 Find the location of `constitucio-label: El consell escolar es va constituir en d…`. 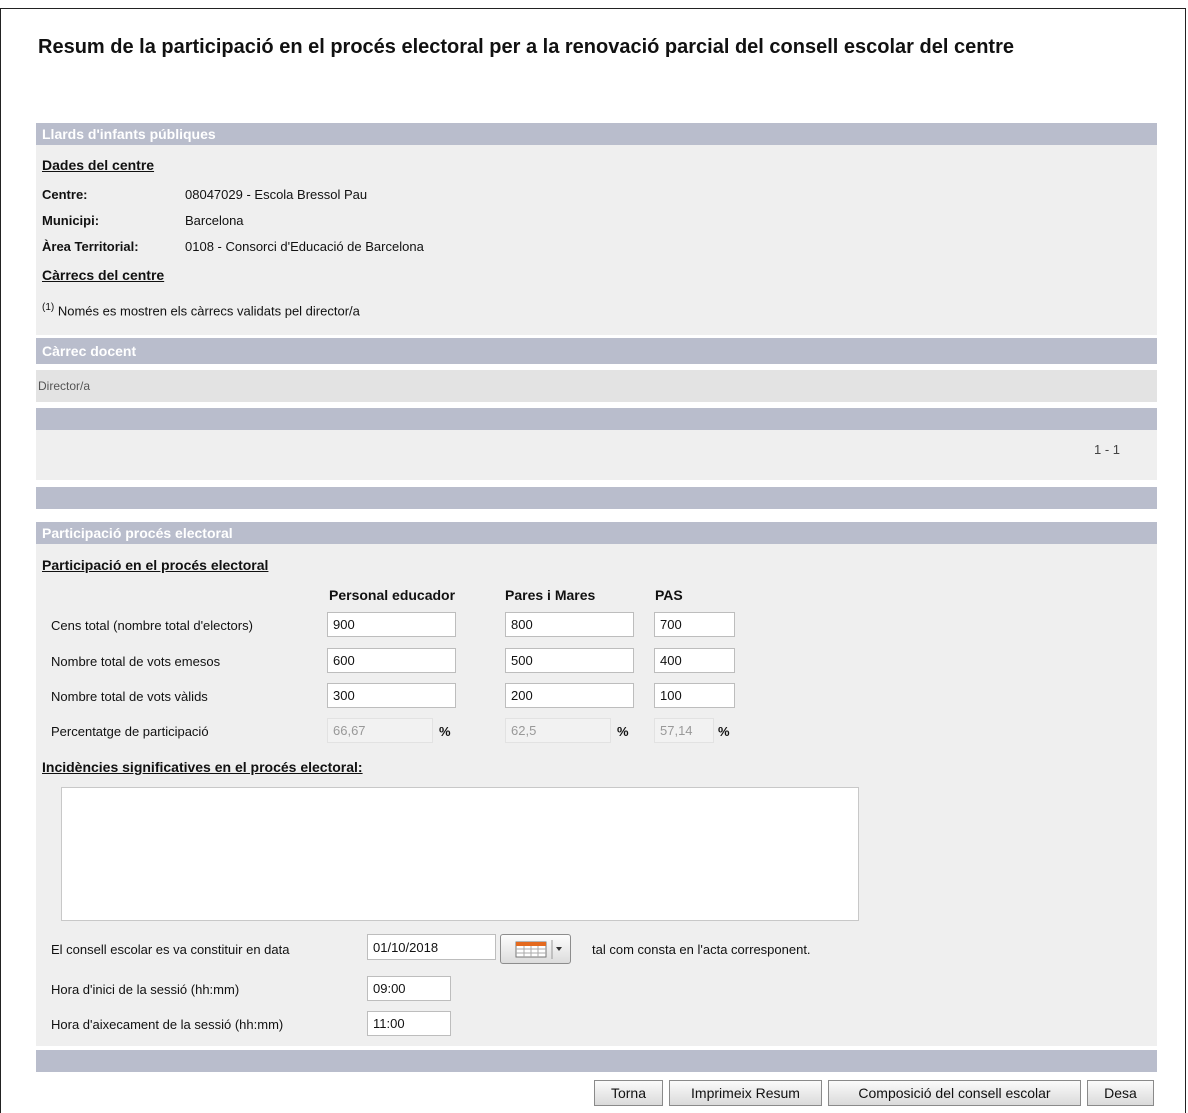

constitucio-label: El consell escolar es va constituir en d… is located at coordinates (170, 949).